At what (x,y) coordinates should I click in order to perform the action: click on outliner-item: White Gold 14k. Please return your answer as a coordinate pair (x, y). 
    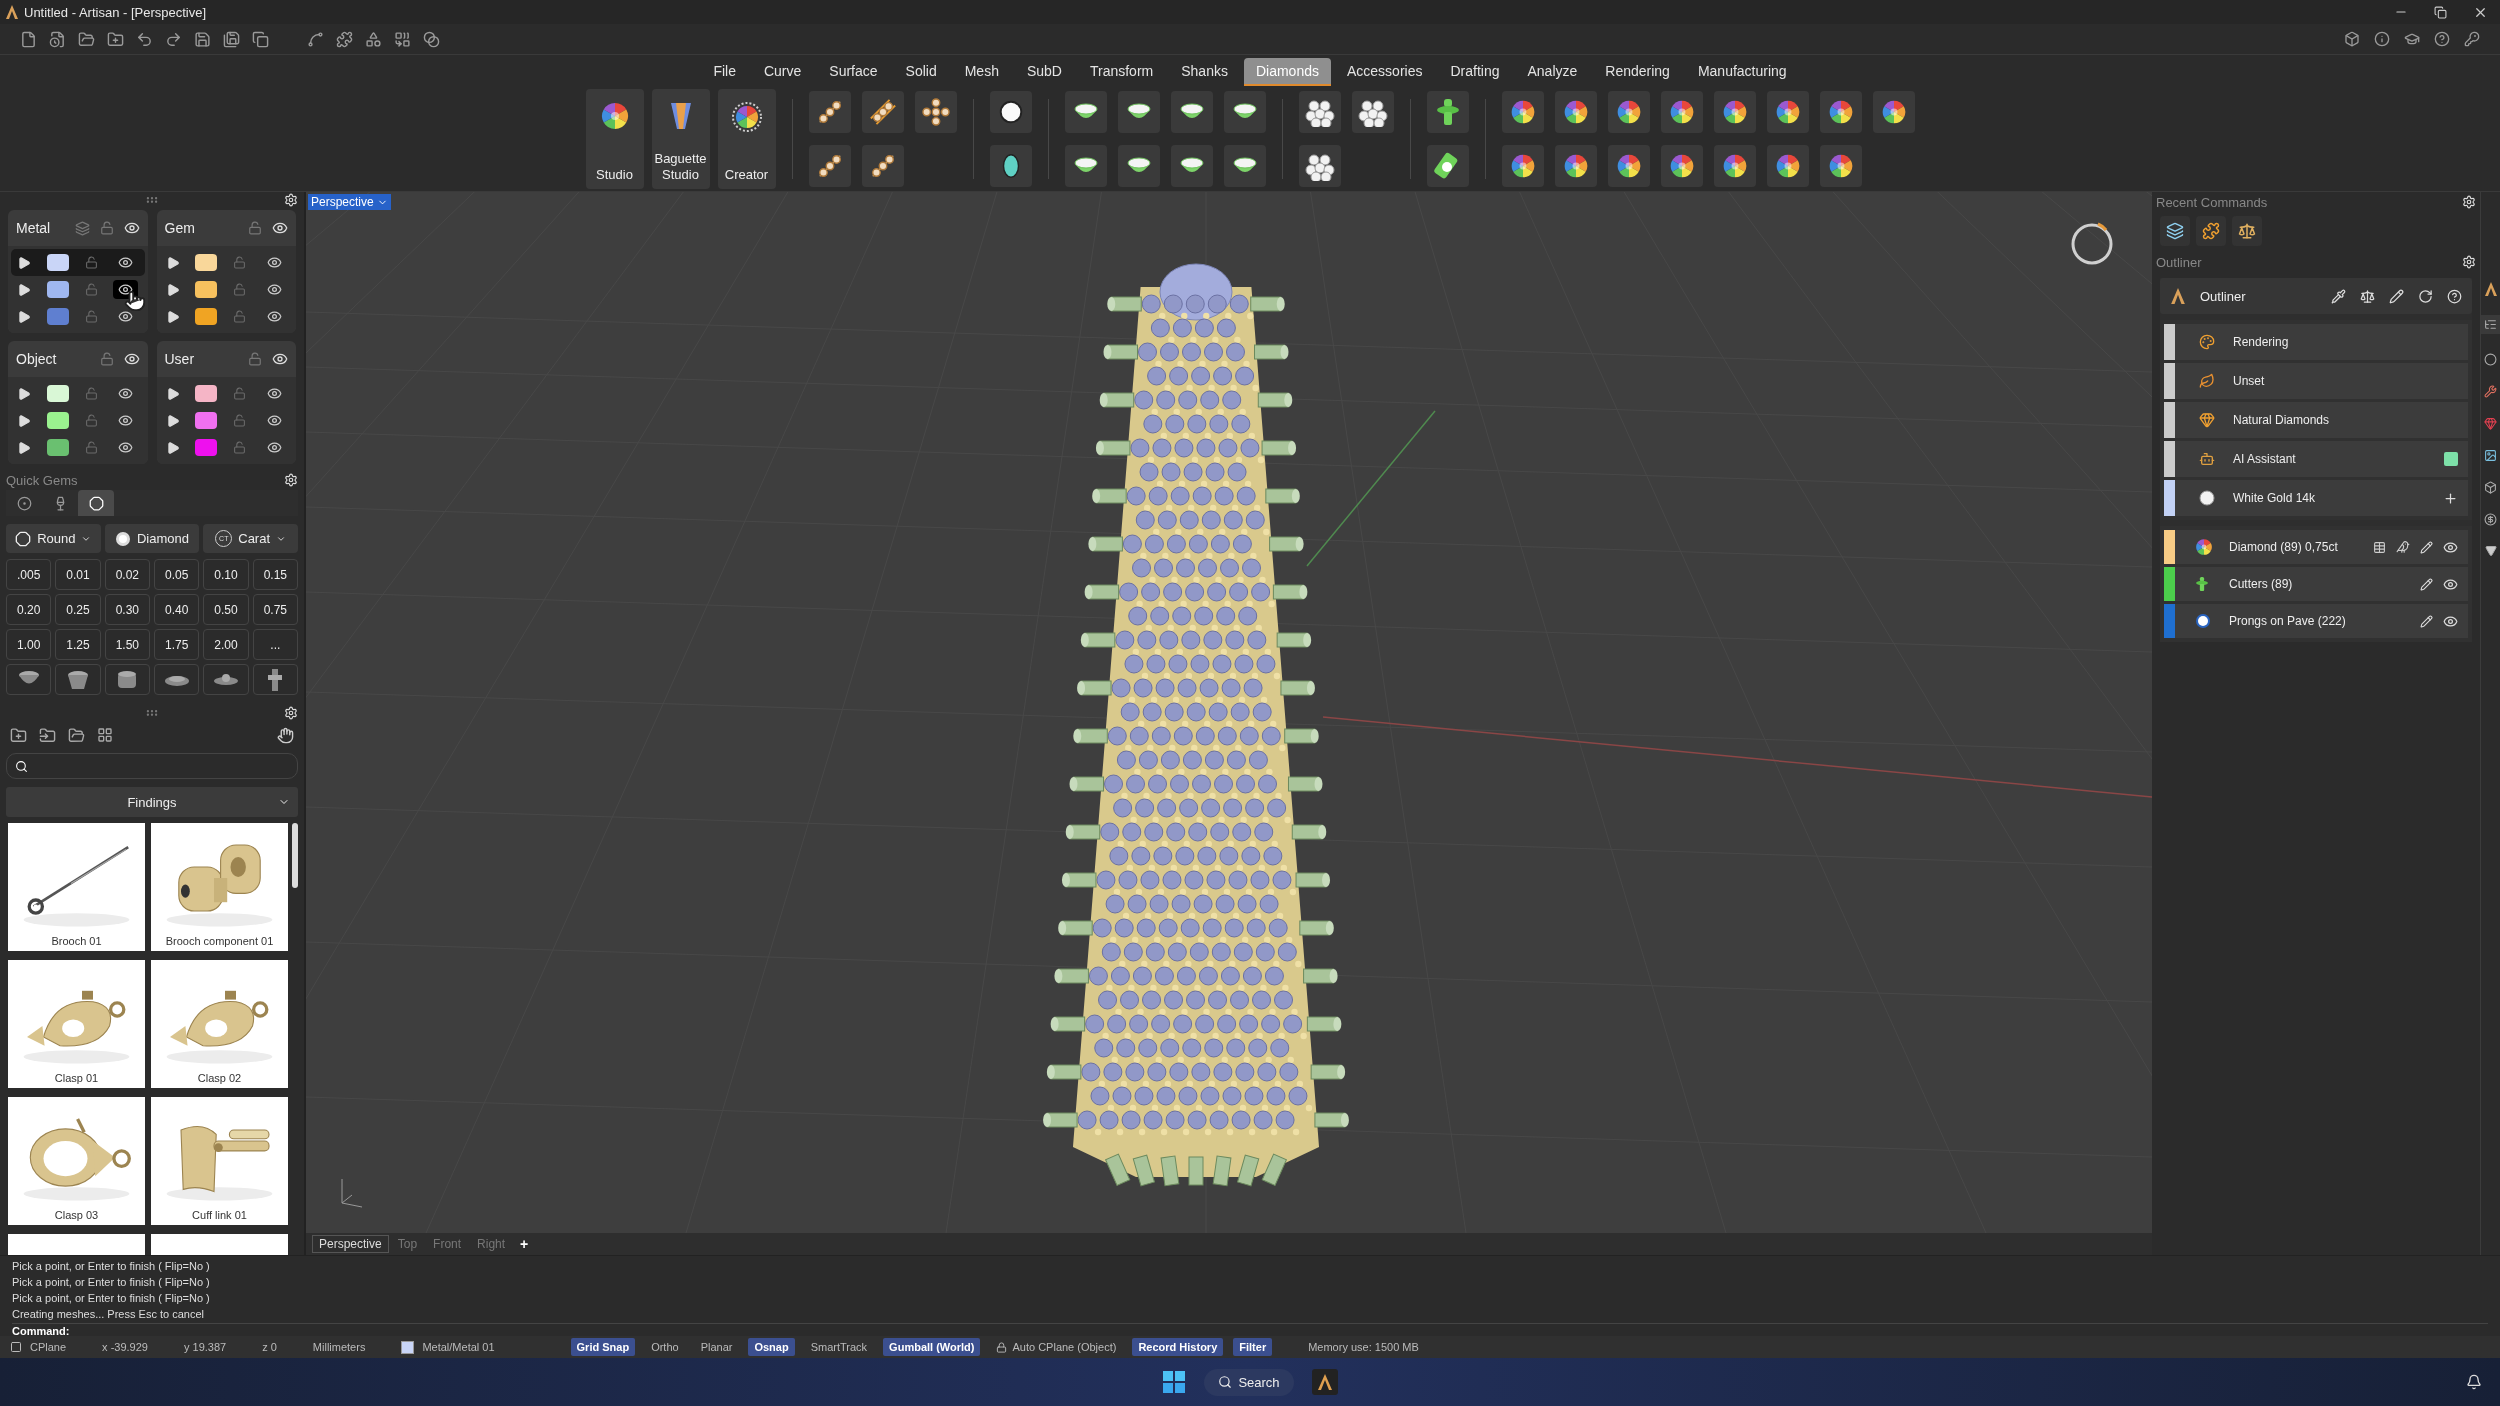
    Looking at the image, I should click on (2316, 498).